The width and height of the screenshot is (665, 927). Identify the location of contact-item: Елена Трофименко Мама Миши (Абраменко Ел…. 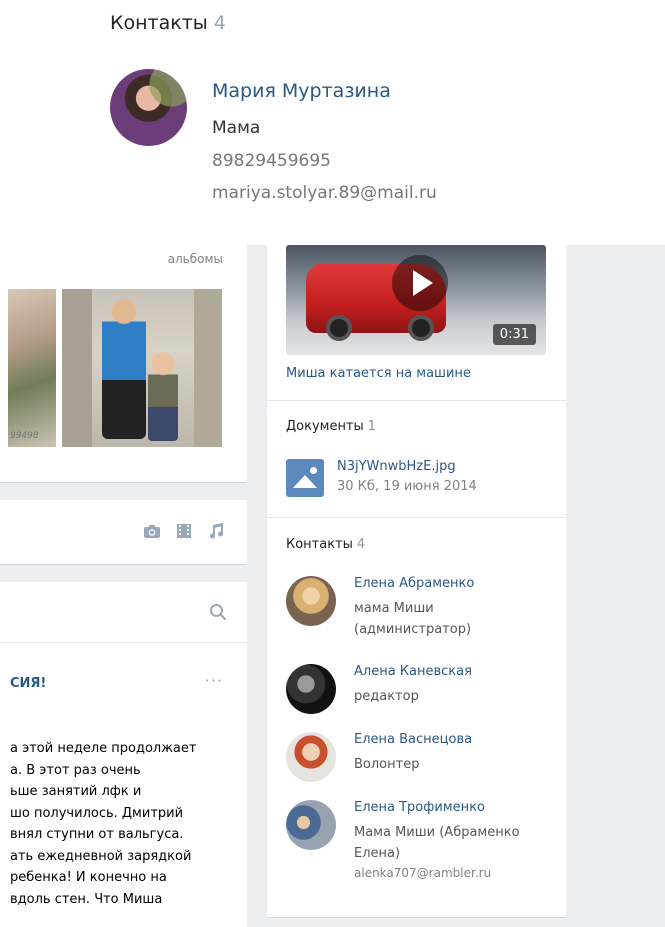
(421, 850).